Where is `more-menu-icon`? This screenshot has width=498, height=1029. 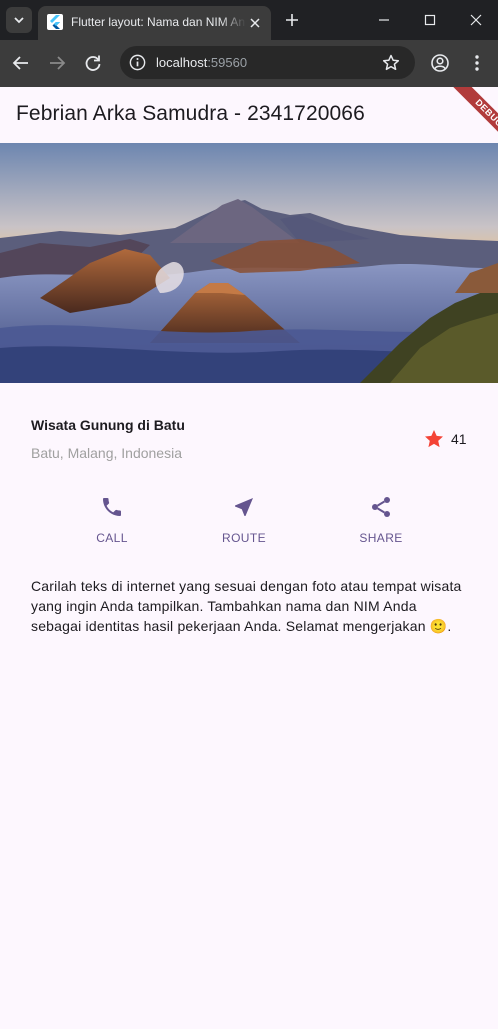 more-menu-icon is located at coordinates (477, 63).